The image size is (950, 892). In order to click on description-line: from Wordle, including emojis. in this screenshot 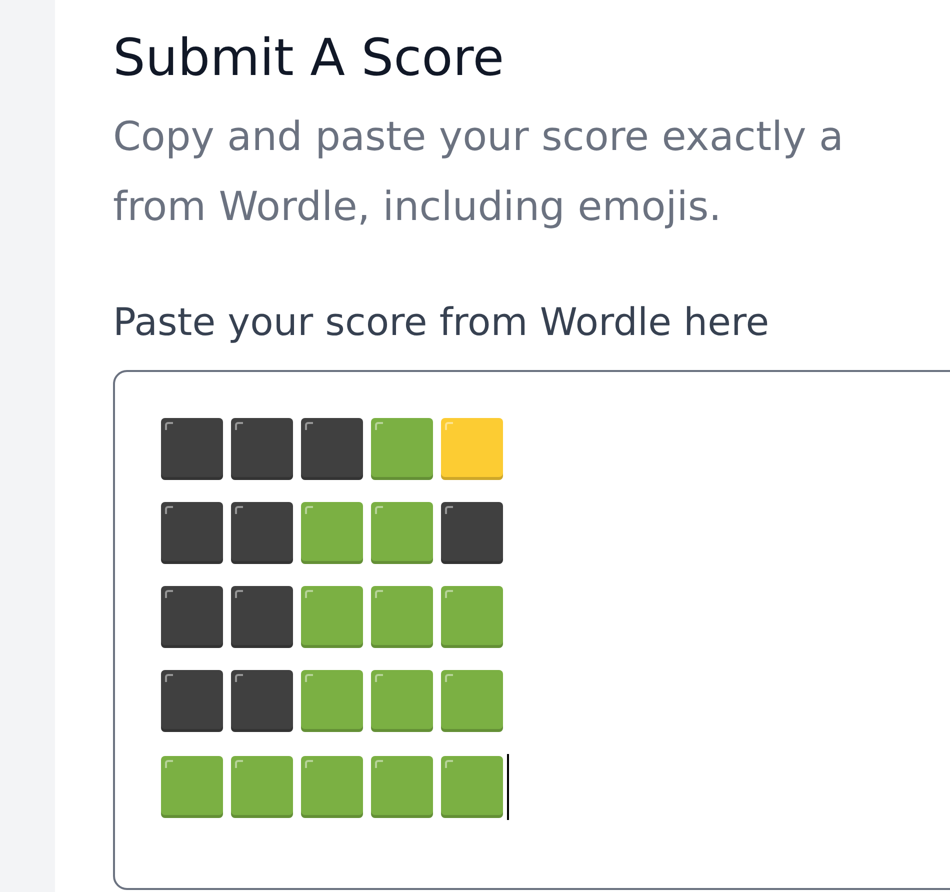, I will do `click(417, 207)`.